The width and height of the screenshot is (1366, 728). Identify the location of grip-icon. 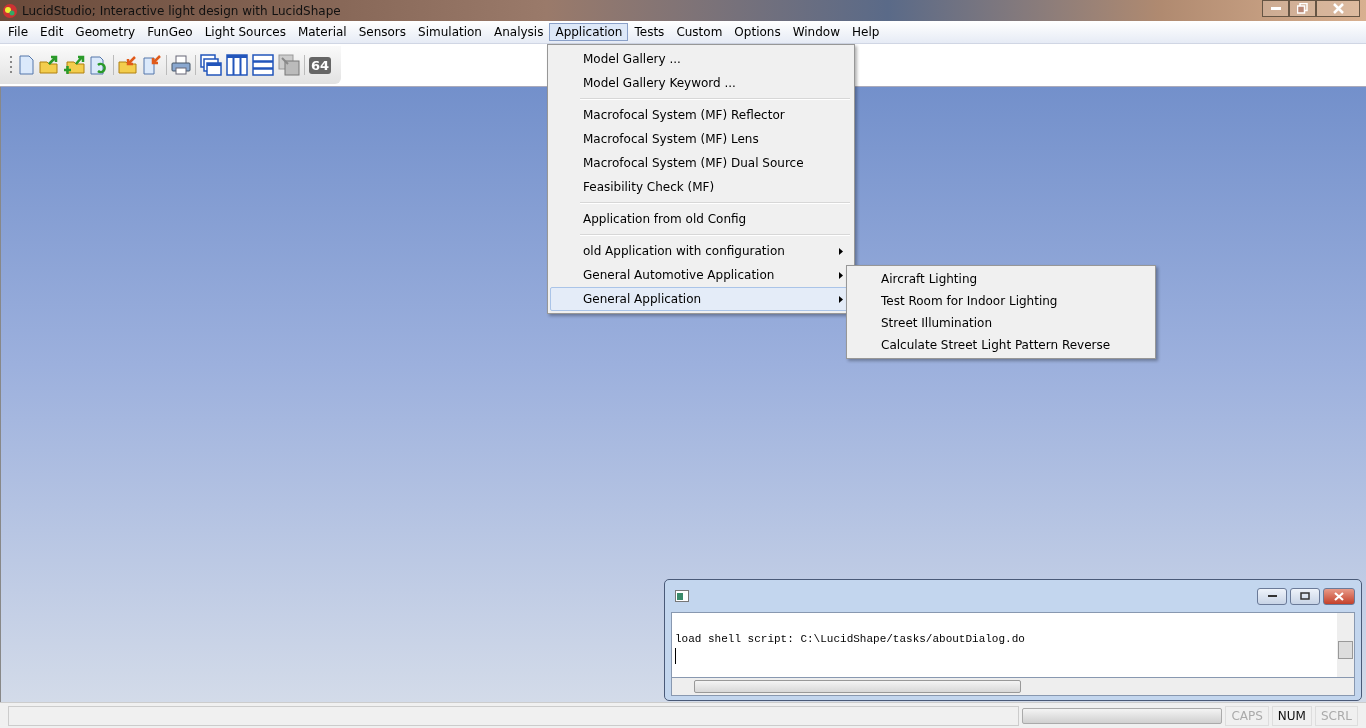
(11, 65).